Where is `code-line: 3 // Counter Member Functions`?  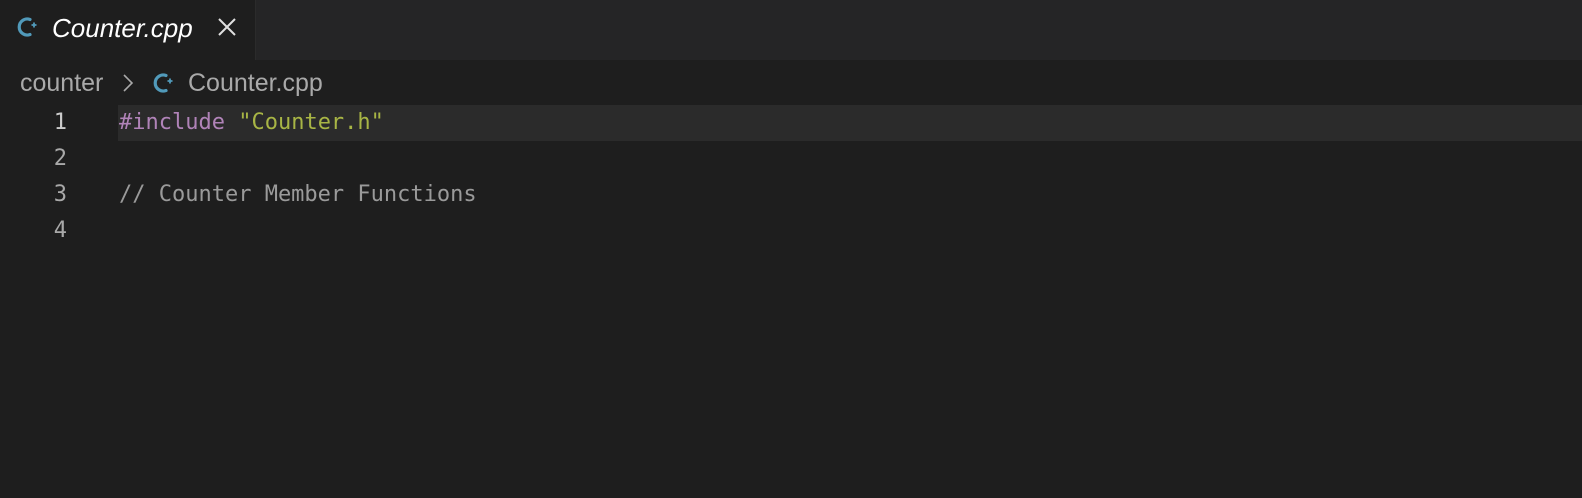 code-line: 3 // Counter Member Functions is located at coordinates (791, 195).